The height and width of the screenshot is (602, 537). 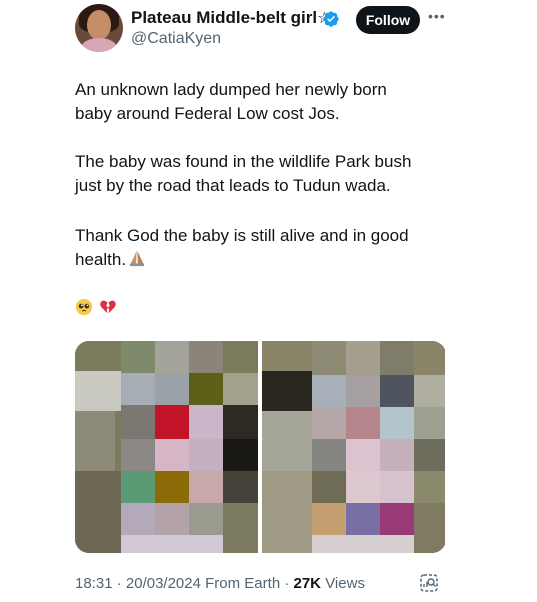 What do you see at coordinates (84, 307) in the screenshot?
I see `pleading-face-icon` at bounding box center [84, 307].